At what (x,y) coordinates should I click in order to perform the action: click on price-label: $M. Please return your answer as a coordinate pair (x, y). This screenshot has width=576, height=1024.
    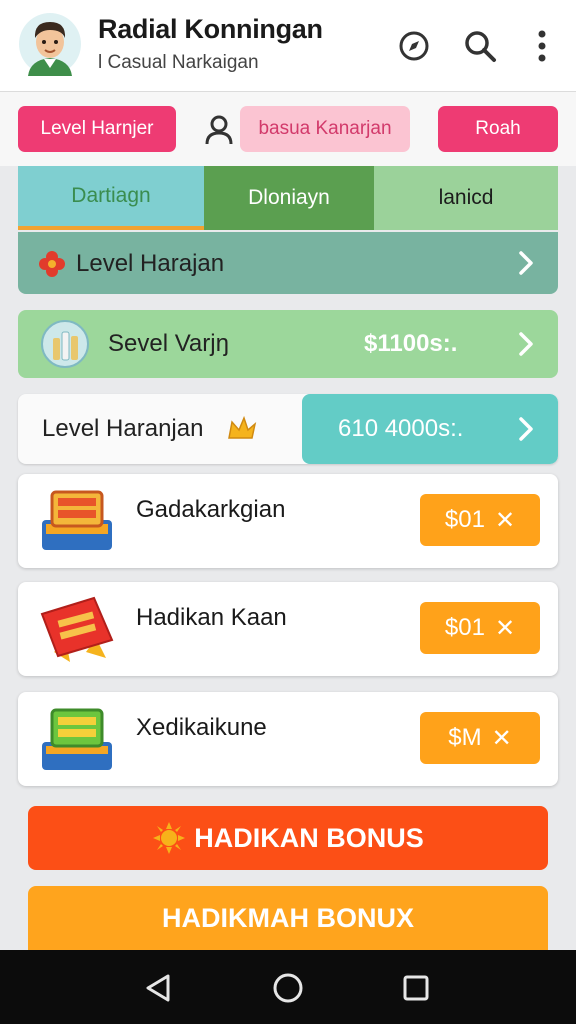
    Looking at the image, I should click on (465, 737).